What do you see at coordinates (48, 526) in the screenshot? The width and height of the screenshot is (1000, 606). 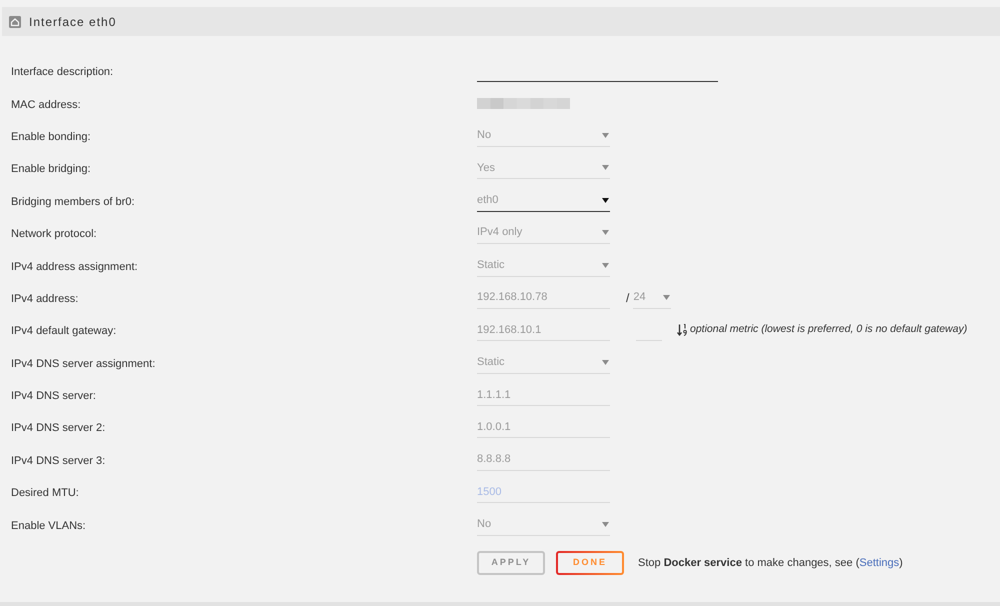 I see `field-label: Enable VLANs:` at bounding box center [48, 526].